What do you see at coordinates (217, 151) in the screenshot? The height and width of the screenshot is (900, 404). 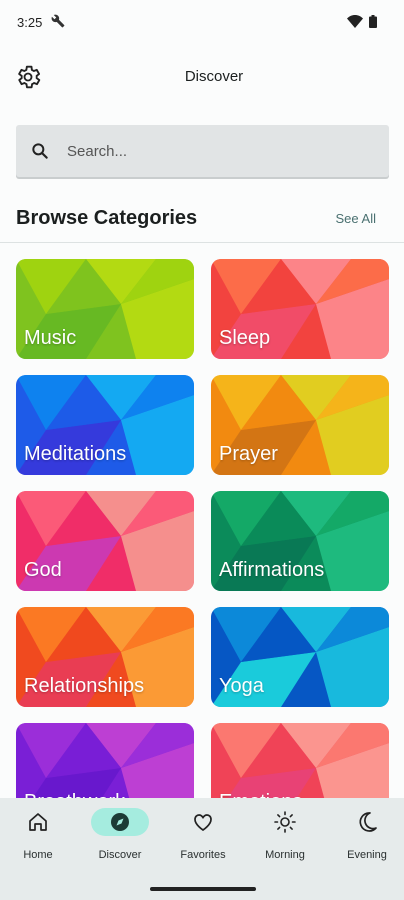 I see `search-input` at bounding box center [217, 151].